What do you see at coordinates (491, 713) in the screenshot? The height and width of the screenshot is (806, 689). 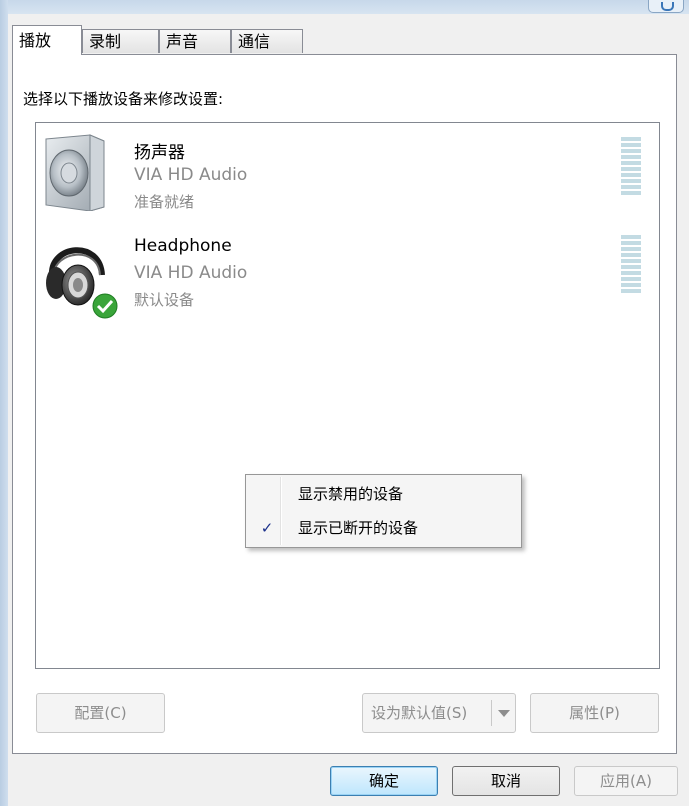 I see `split-divider` at bounding box center [491, 713].